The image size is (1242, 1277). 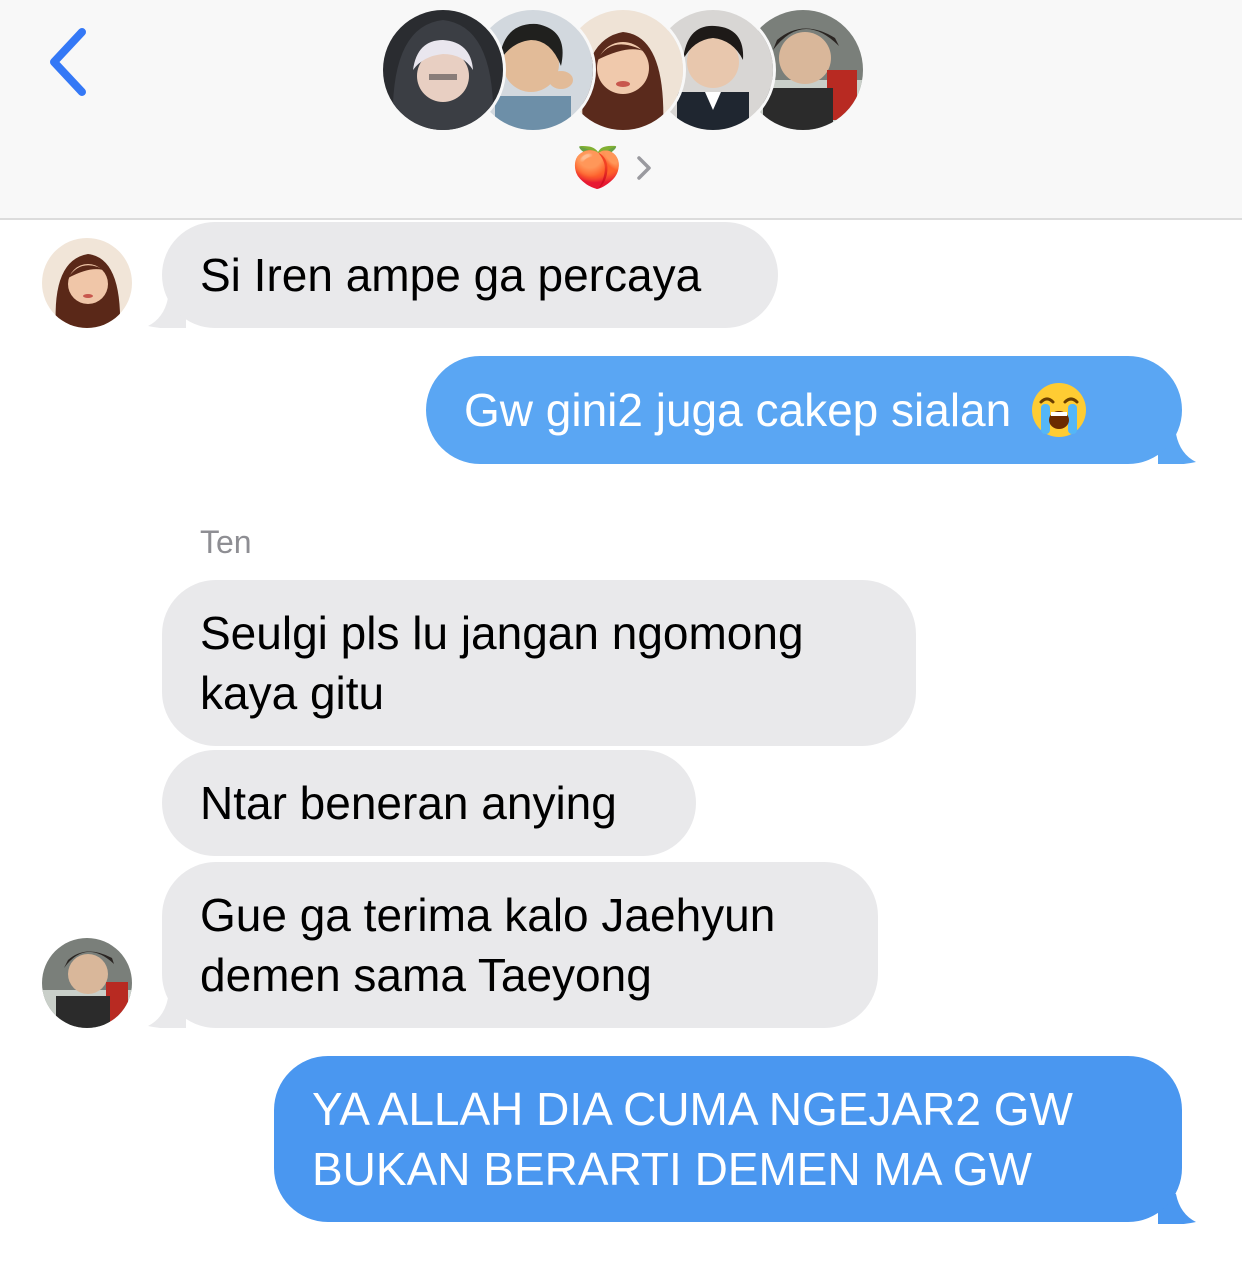 I want to click on message-bubble-incoming: Ntar beneran anying, so click(x=429, y=803).